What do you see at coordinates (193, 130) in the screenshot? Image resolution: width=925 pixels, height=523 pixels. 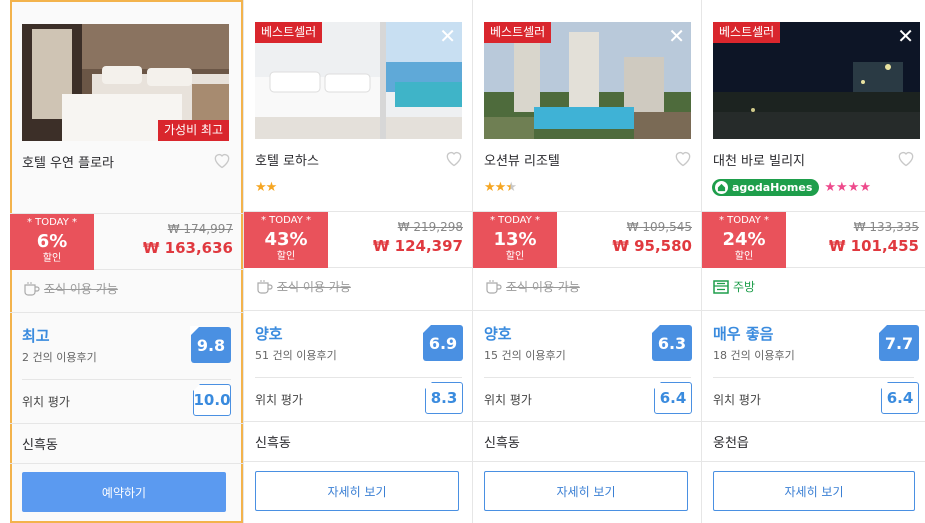 I see `value-badge: 가성비 최고` at bounding box center [193, 130].